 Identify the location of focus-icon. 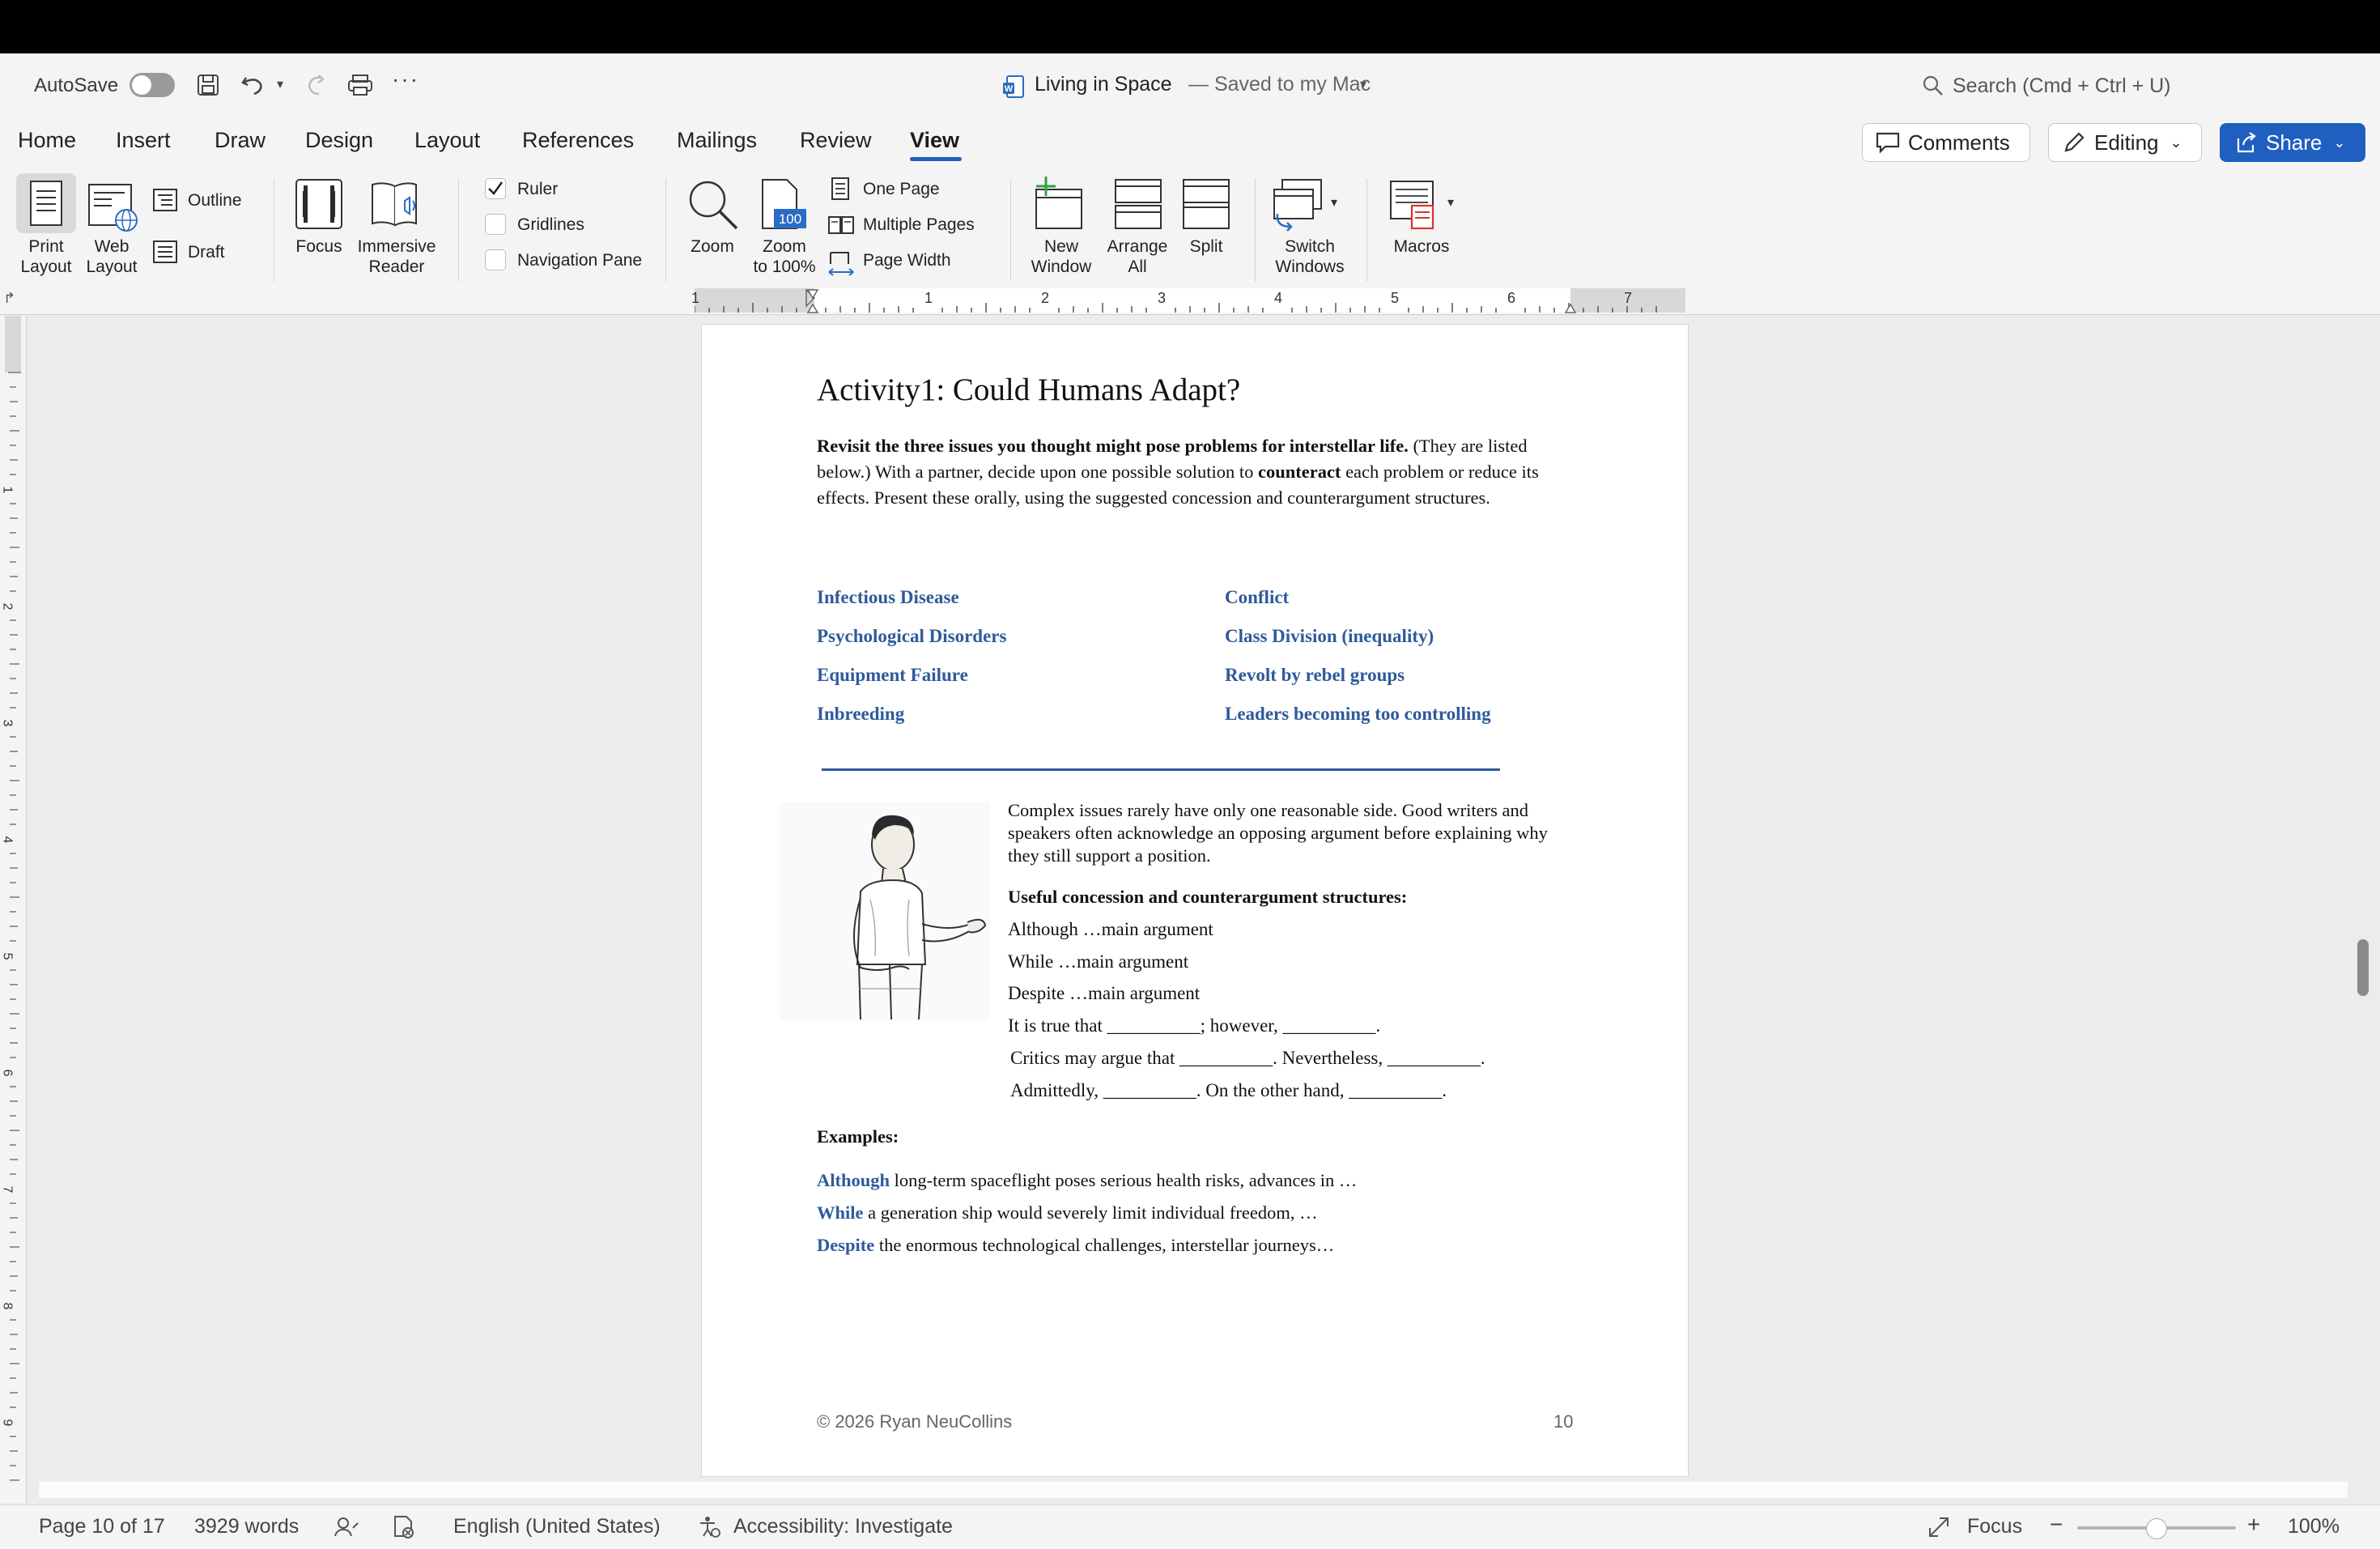
(319, 204).